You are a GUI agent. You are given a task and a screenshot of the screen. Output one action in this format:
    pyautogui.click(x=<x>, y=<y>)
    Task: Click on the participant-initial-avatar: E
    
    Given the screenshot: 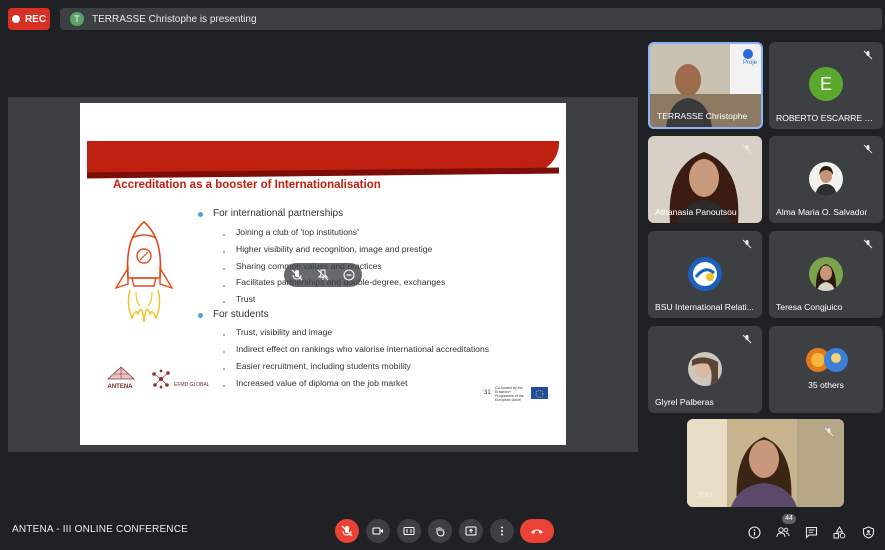 What is the action you would take?
    pyautogui.click(x=826, y=84)
    